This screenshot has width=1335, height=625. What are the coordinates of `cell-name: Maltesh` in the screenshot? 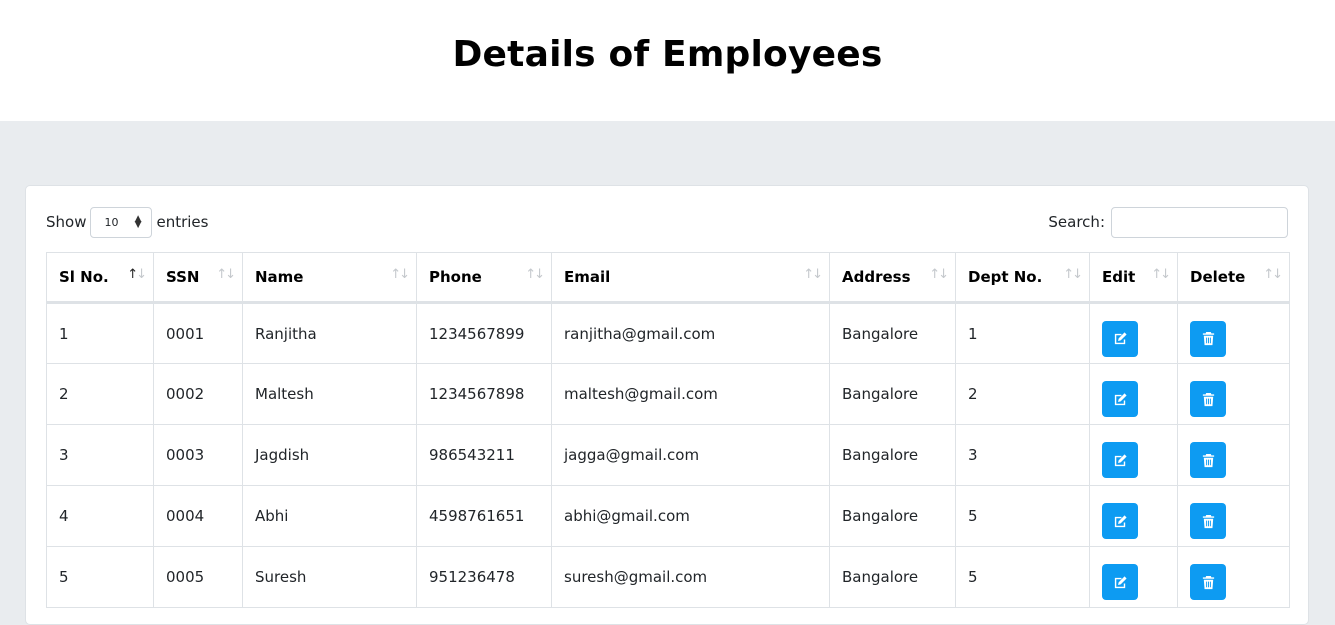 It's located at (329, 394).